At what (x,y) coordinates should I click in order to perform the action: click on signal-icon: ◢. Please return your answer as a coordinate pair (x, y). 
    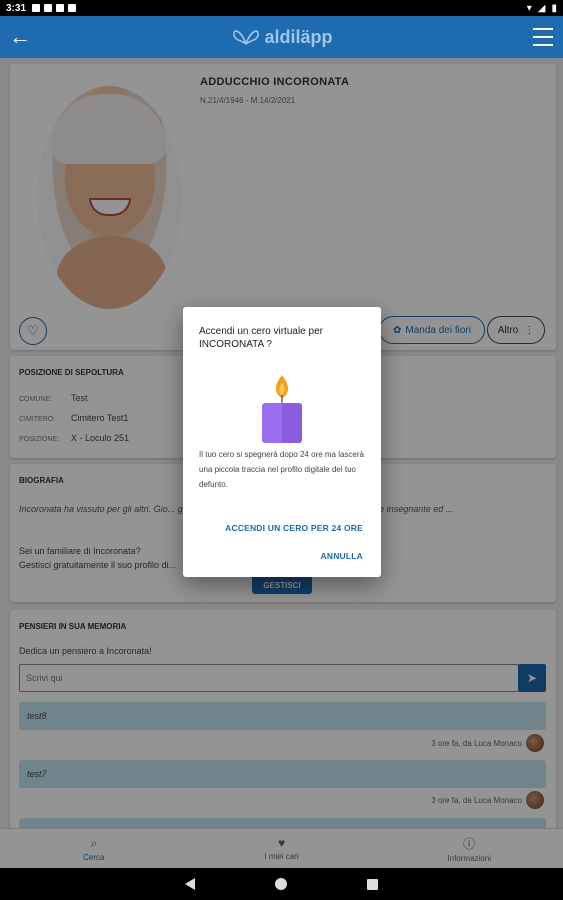
    Looking at the image, I should click on (541, 8).